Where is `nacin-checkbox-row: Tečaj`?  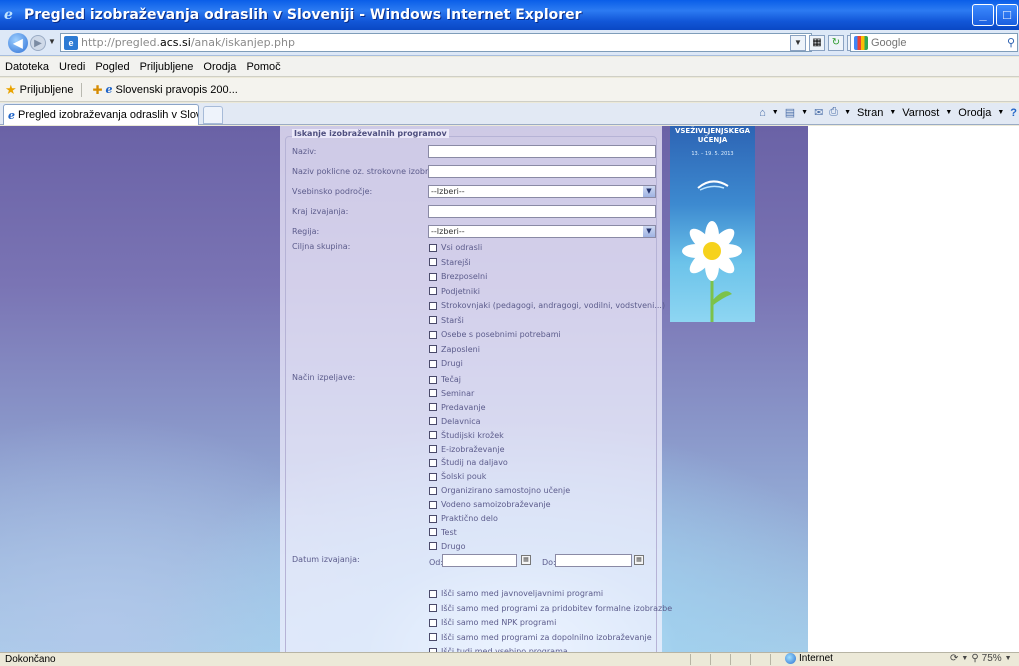
nacin-checkbox-row: Tečaj is located at coordinates (445, 379).